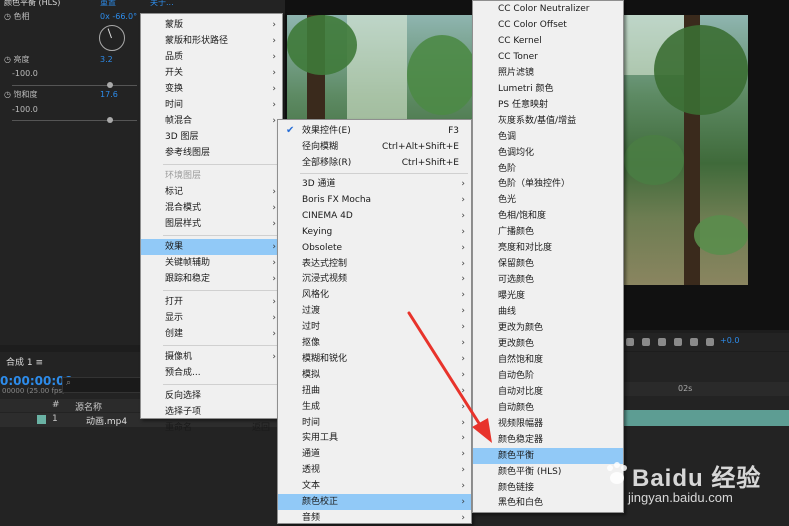 The image size is (789, 526). I want to click on menu-item: 3D 图层, so click(211, 137).